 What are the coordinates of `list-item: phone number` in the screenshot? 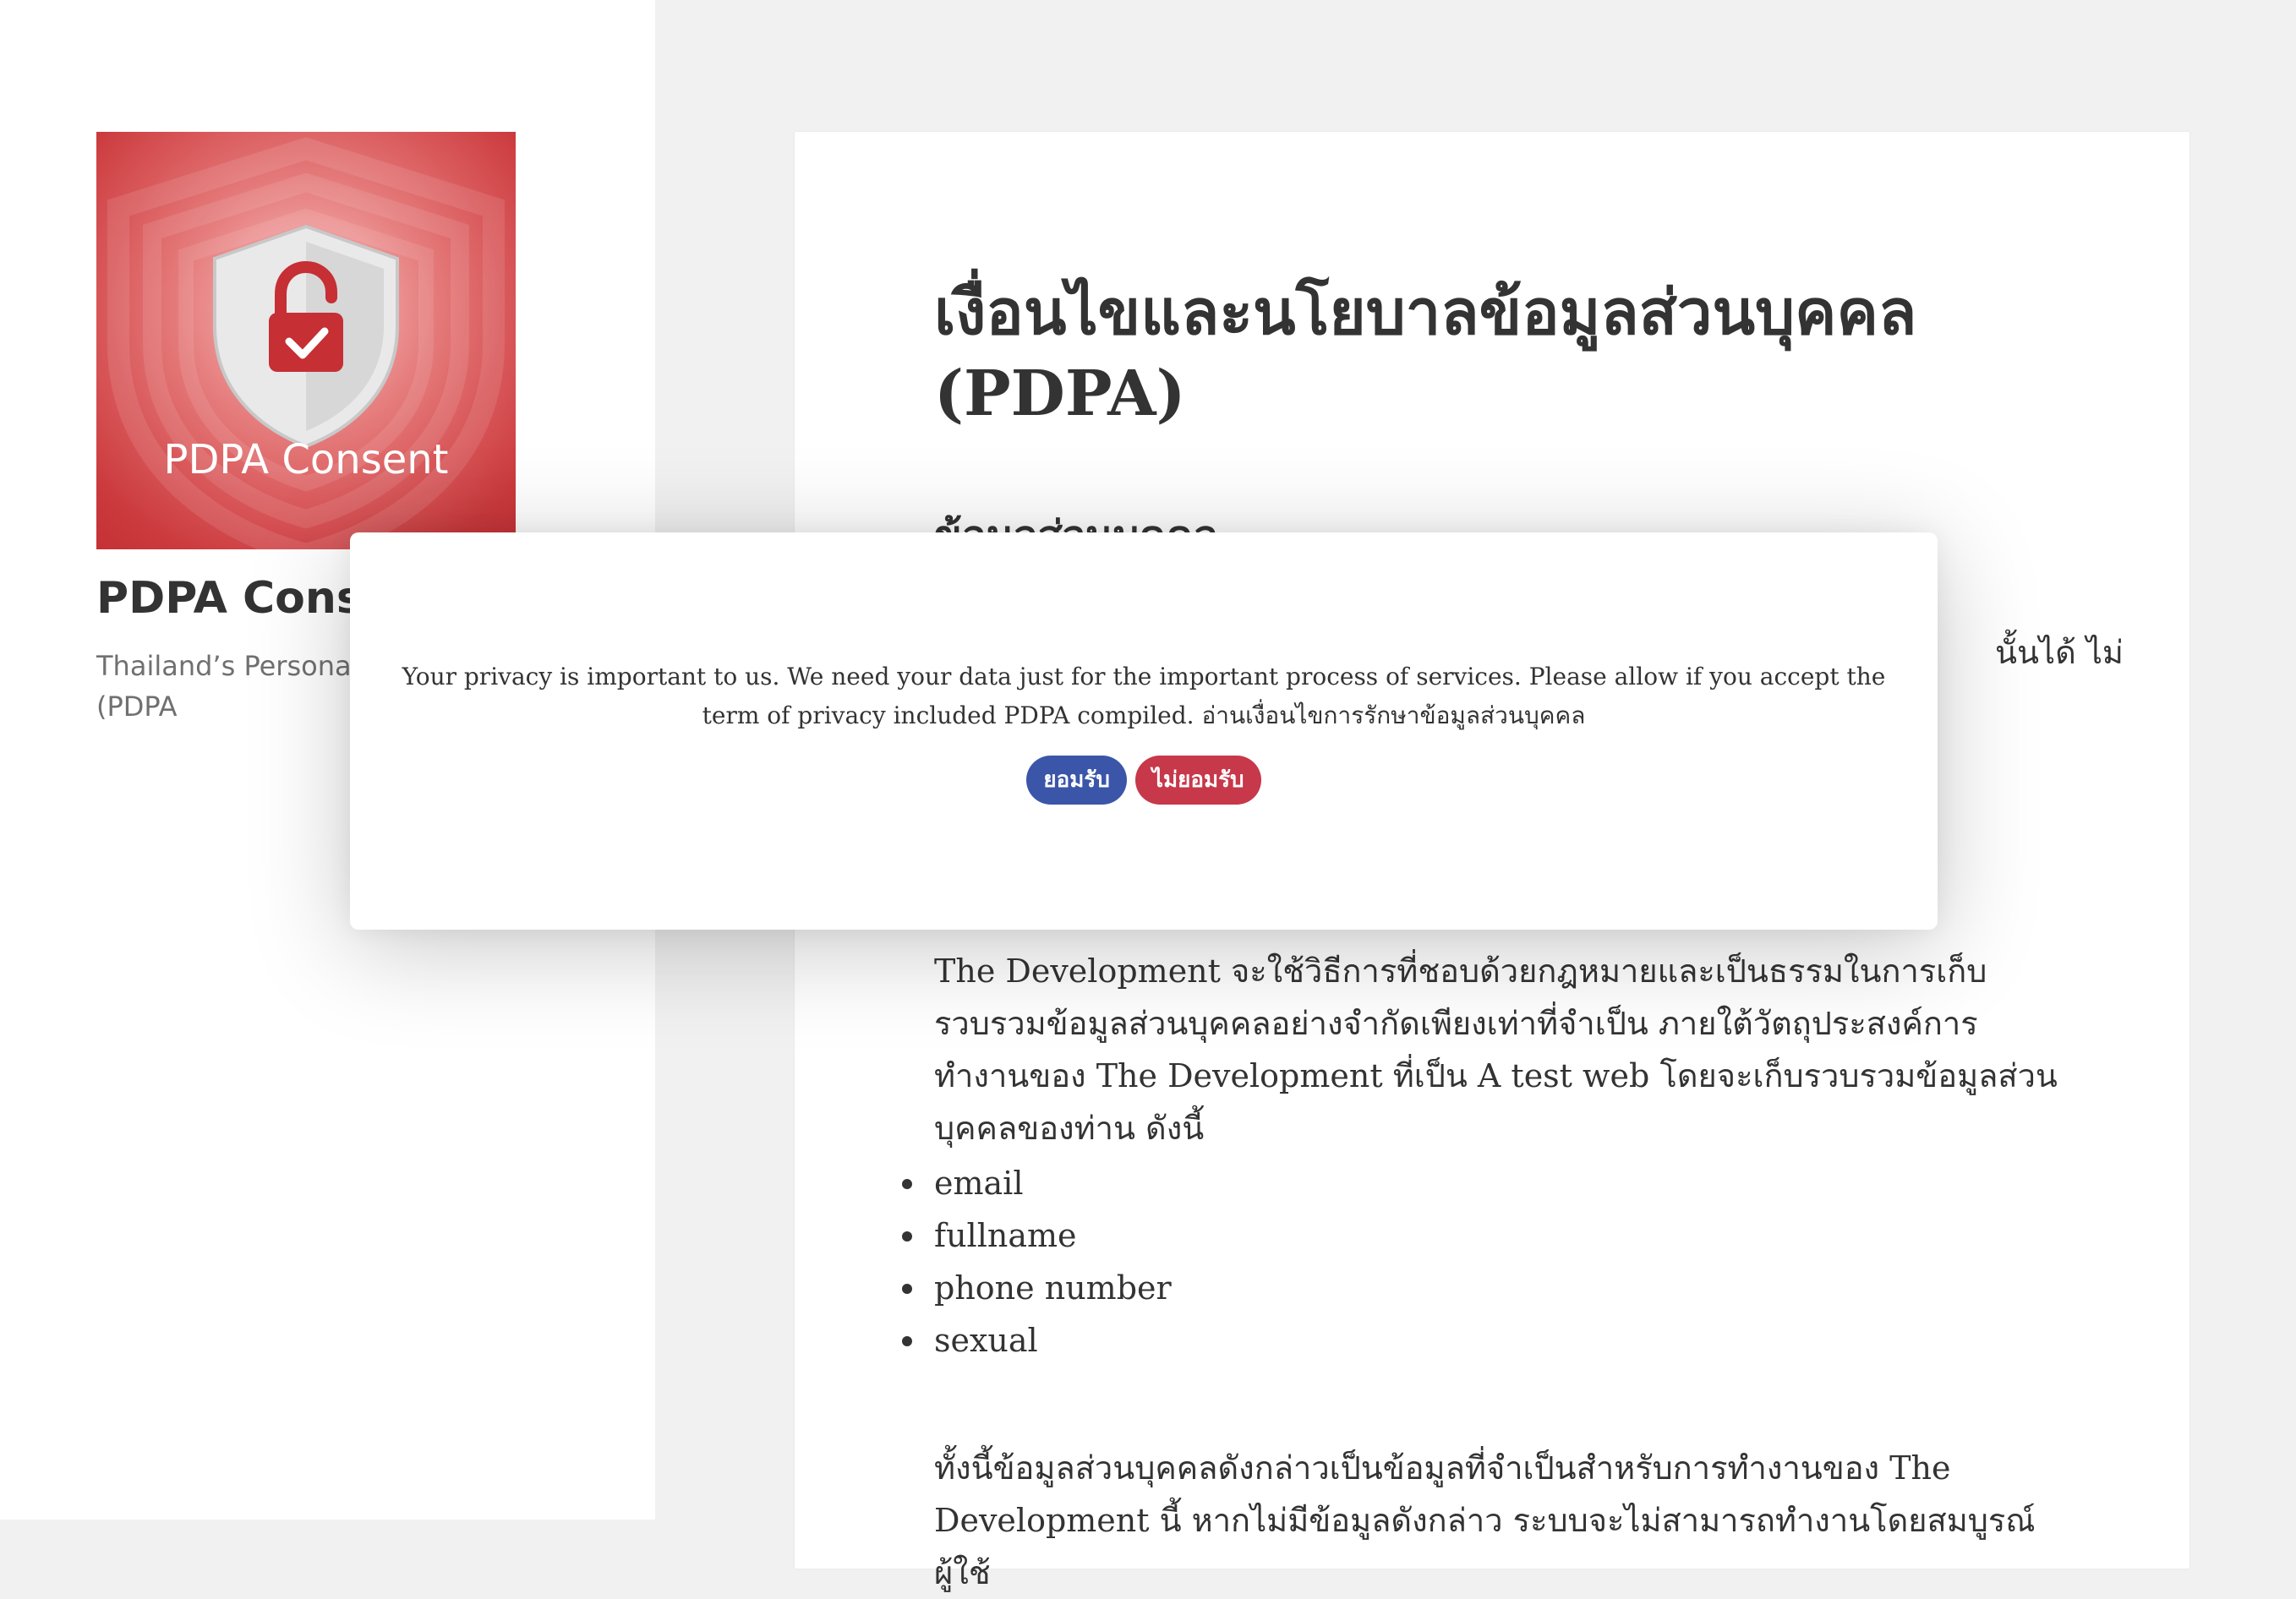 It's located at (1037, 1288).